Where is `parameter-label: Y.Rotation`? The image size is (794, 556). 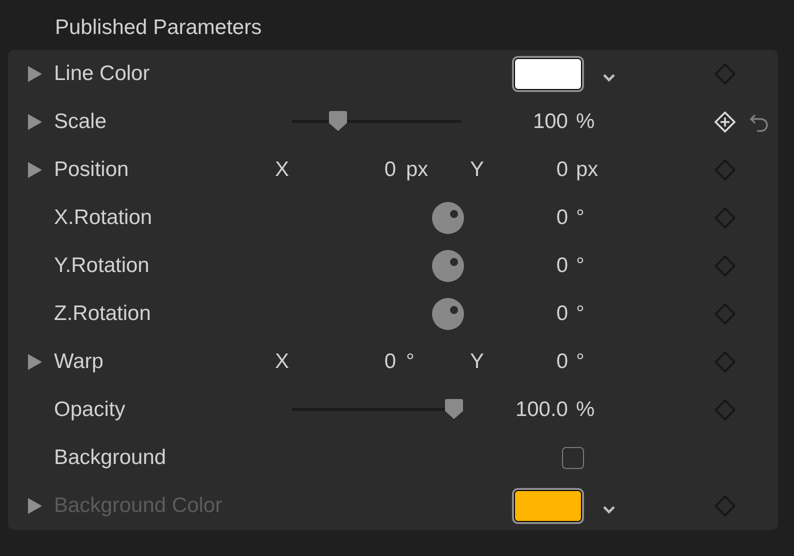
parameter-label: Y.Rotation is located at coordinates (102, 266).